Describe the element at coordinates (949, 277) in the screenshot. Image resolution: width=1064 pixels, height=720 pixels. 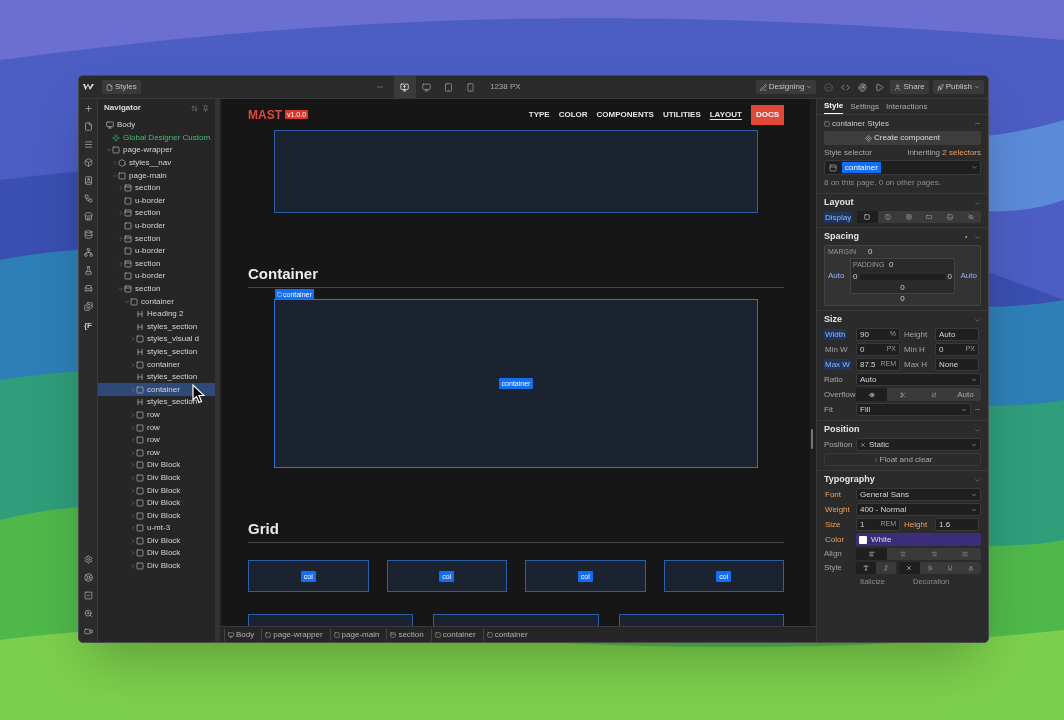
I see `padding-right: 0` at that location.